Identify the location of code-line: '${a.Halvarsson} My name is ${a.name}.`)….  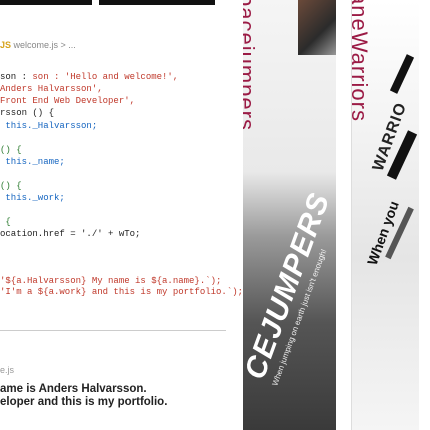
(111, 281).